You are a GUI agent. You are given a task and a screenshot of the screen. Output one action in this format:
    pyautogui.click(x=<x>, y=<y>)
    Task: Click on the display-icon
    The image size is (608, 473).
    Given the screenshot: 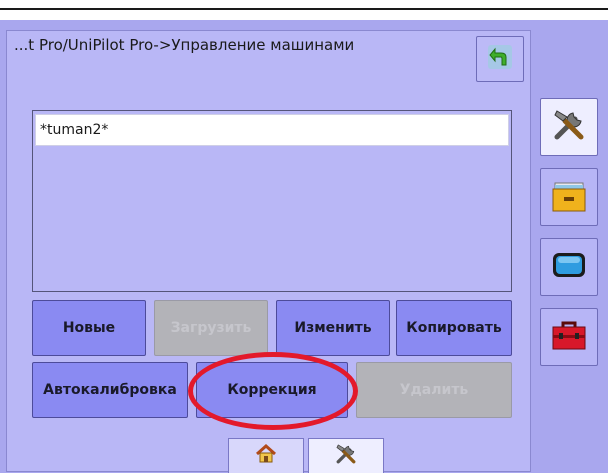 What is the action you would take?
    pyautogui.click(x=569, y=267)
    